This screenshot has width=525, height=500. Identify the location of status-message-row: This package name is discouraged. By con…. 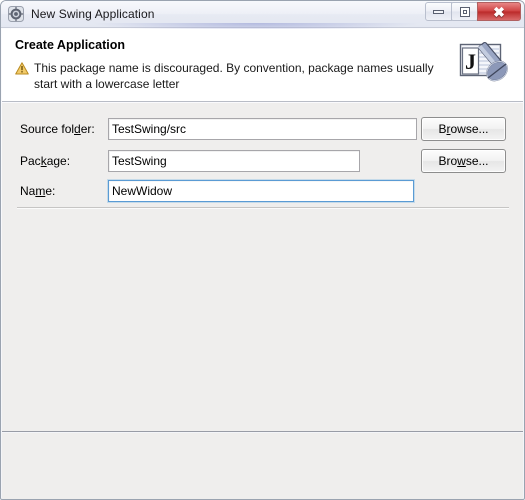
(234, 76).